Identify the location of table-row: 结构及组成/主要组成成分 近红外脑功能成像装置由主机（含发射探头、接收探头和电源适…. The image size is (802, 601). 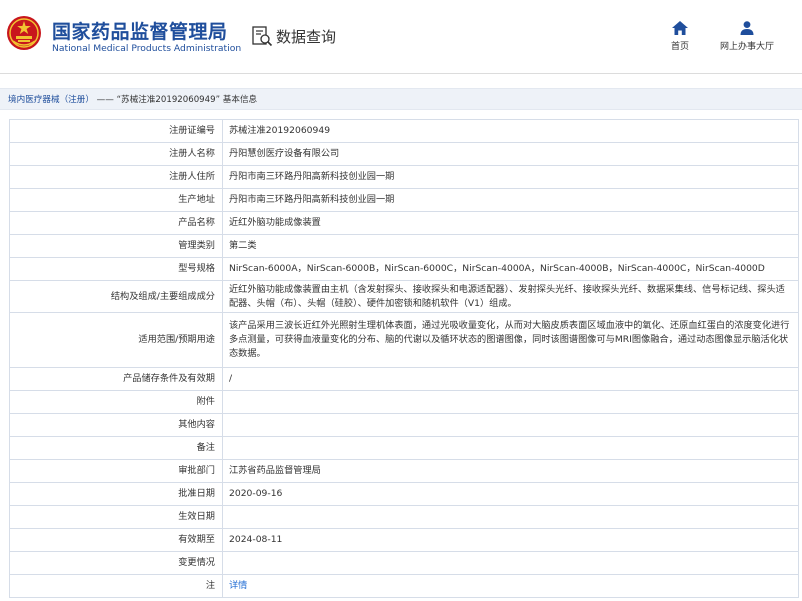
(404, 296).